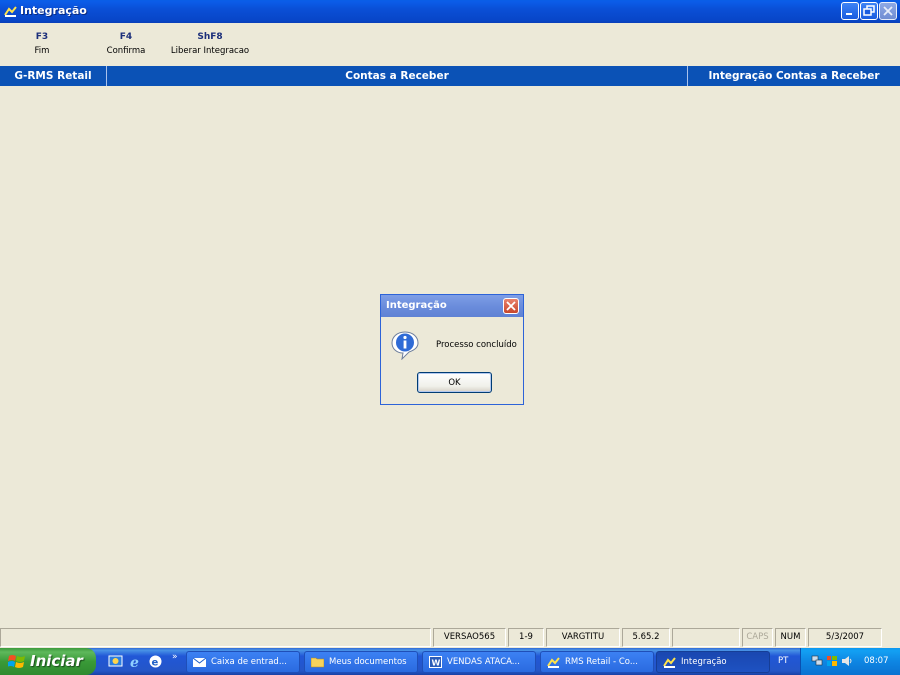 This screenshot has height=675, width=900. I want to click on system-name: G-RMS Retail, so click(53, 76).